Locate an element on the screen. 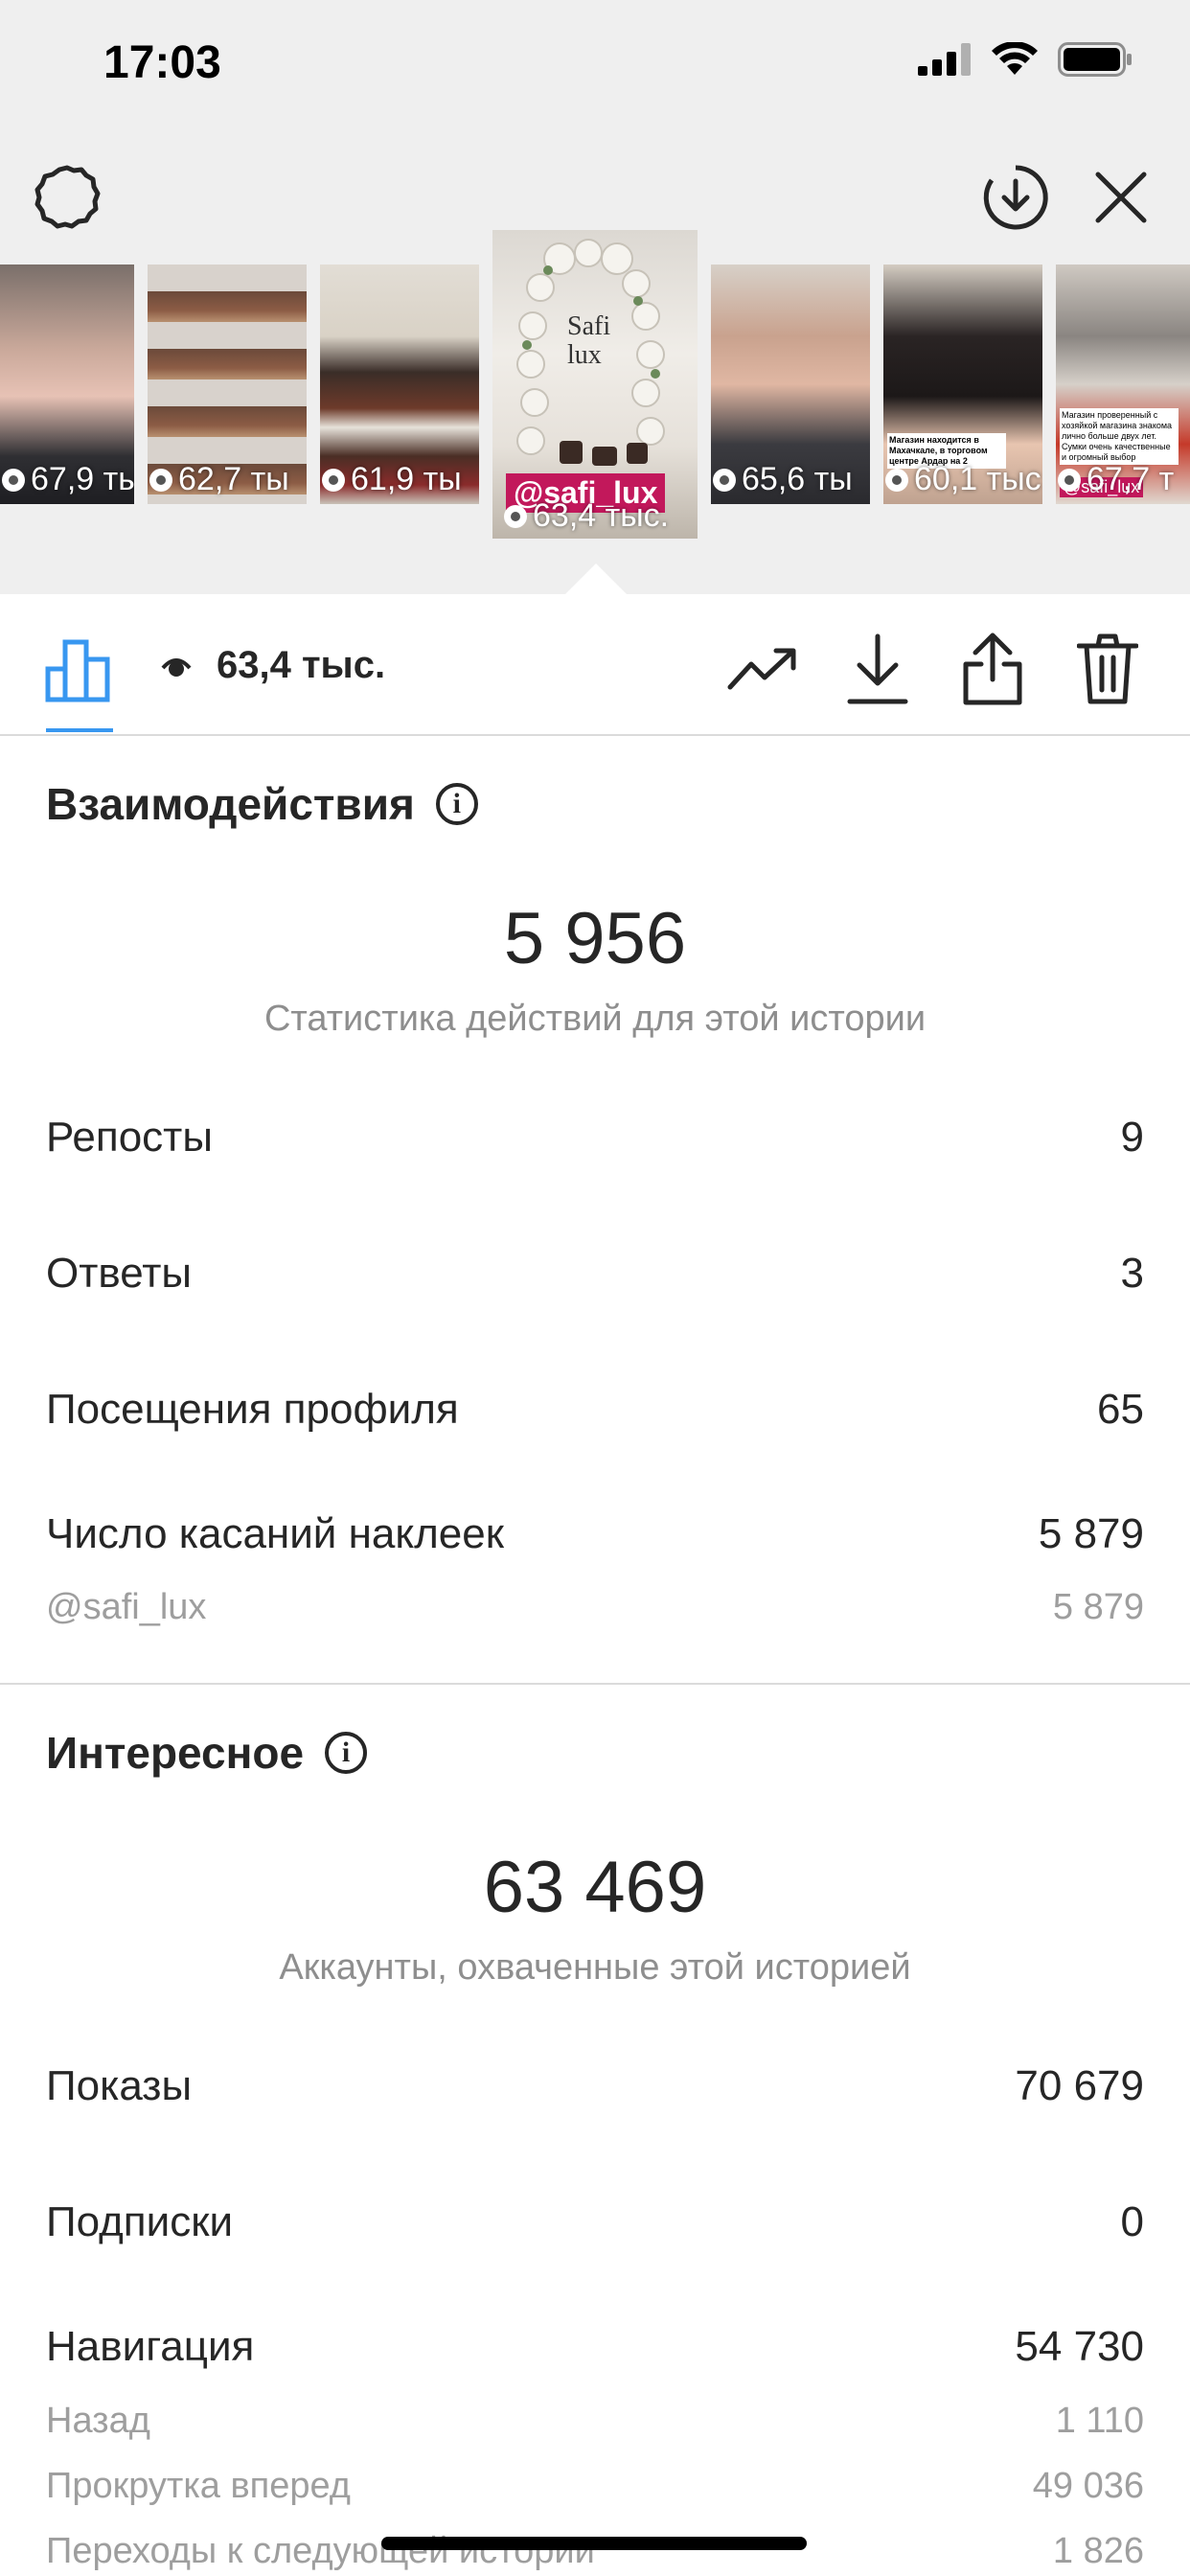 Image resolution: width=1190 pixels, height=2576 pixels. stat-label: Назад is located at coordinates (98, 2421).